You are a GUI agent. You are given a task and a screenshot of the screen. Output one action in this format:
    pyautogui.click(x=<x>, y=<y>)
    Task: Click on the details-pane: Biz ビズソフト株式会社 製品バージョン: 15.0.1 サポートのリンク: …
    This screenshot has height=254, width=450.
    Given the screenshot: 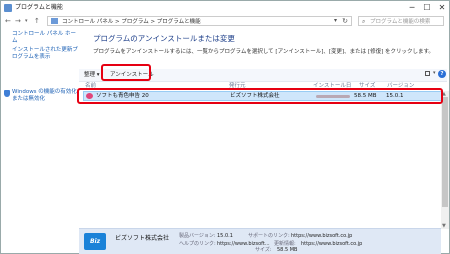 What is the action you would take?
    pyautogui.click(x=260, y=241)
    